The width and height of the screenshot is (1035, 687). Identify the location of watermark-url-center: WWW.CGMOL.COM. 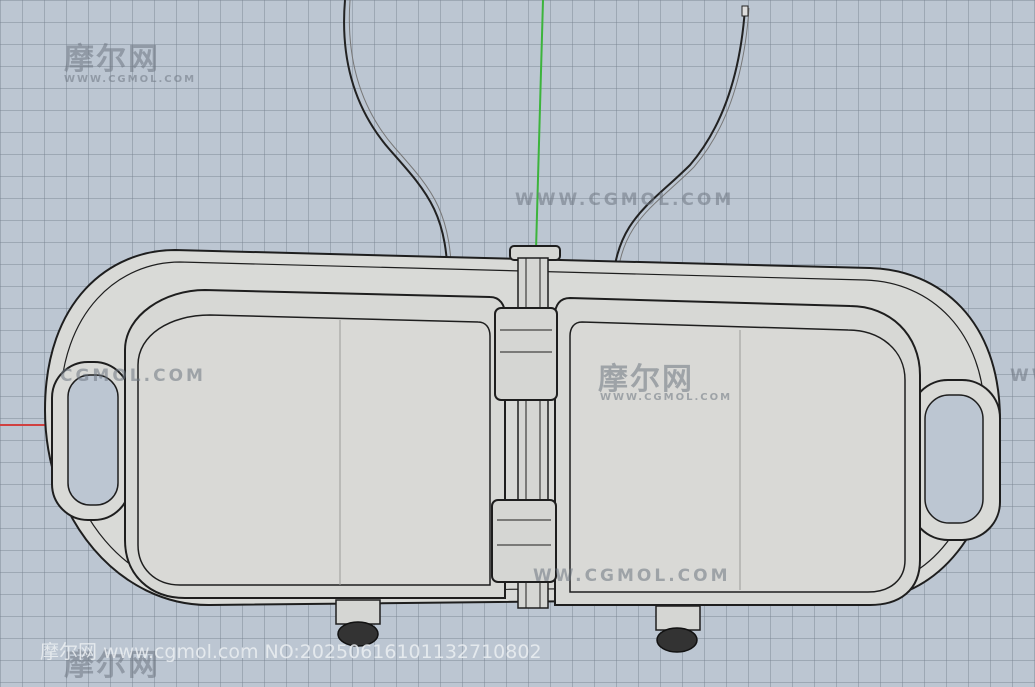
(666, 397).